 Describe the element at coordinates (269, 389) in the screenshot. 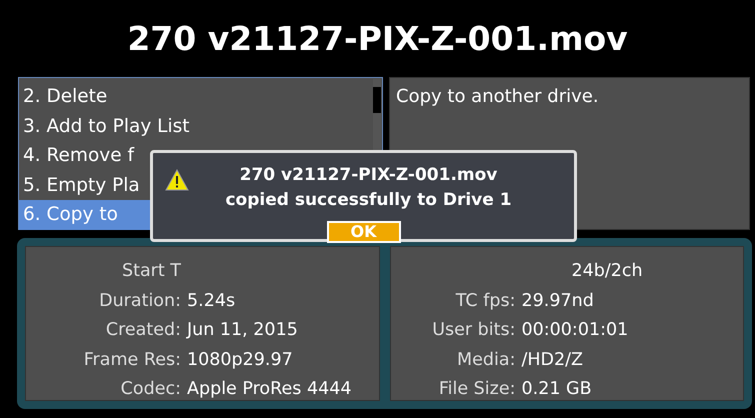

I see `field-value: Apple ProRes 4444` at that location.